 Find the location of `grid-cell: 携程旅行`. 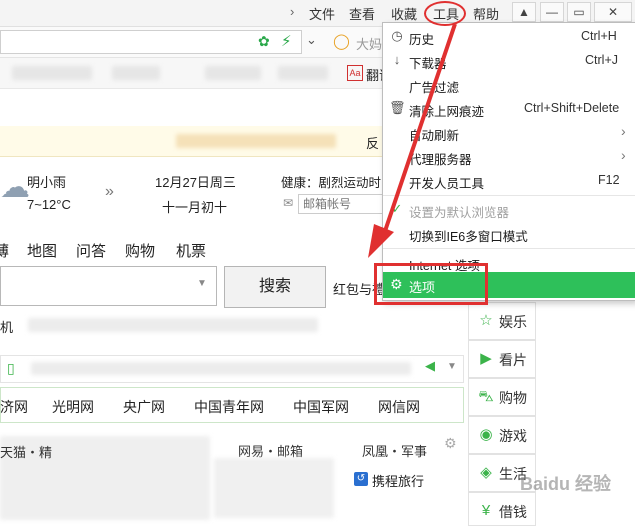

grid-cell: 携程旅行 is located at coordinates (398, 480).